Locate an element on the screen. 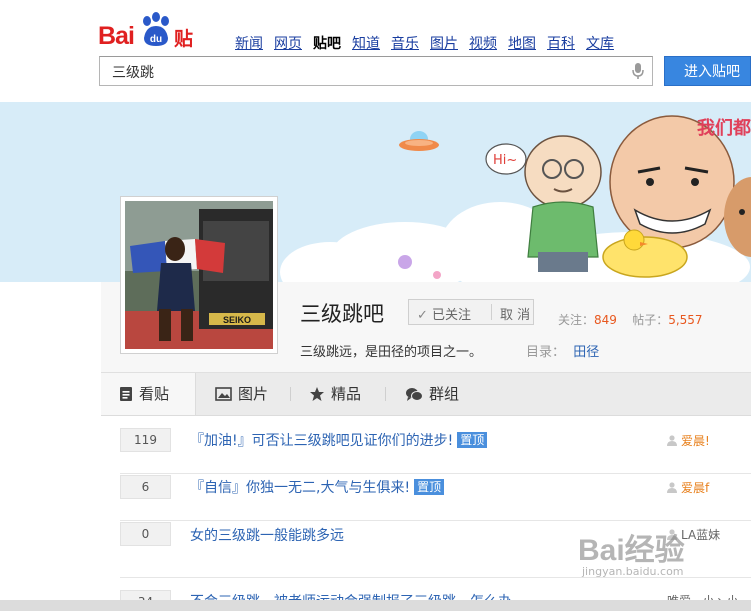  tab-images-label: 图片 is located at coordinates (253, 394).